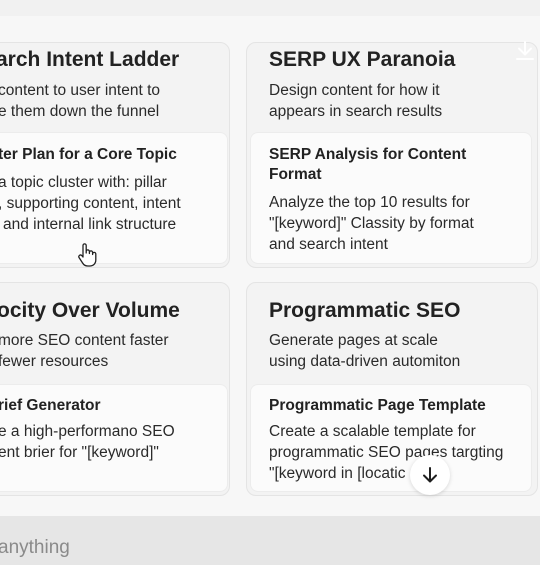 The image size is (540, 565). Describe the element at coordinates (90, 203) in the screenshot. I see `prompt-description-line: , supporting content, intent` at that location.